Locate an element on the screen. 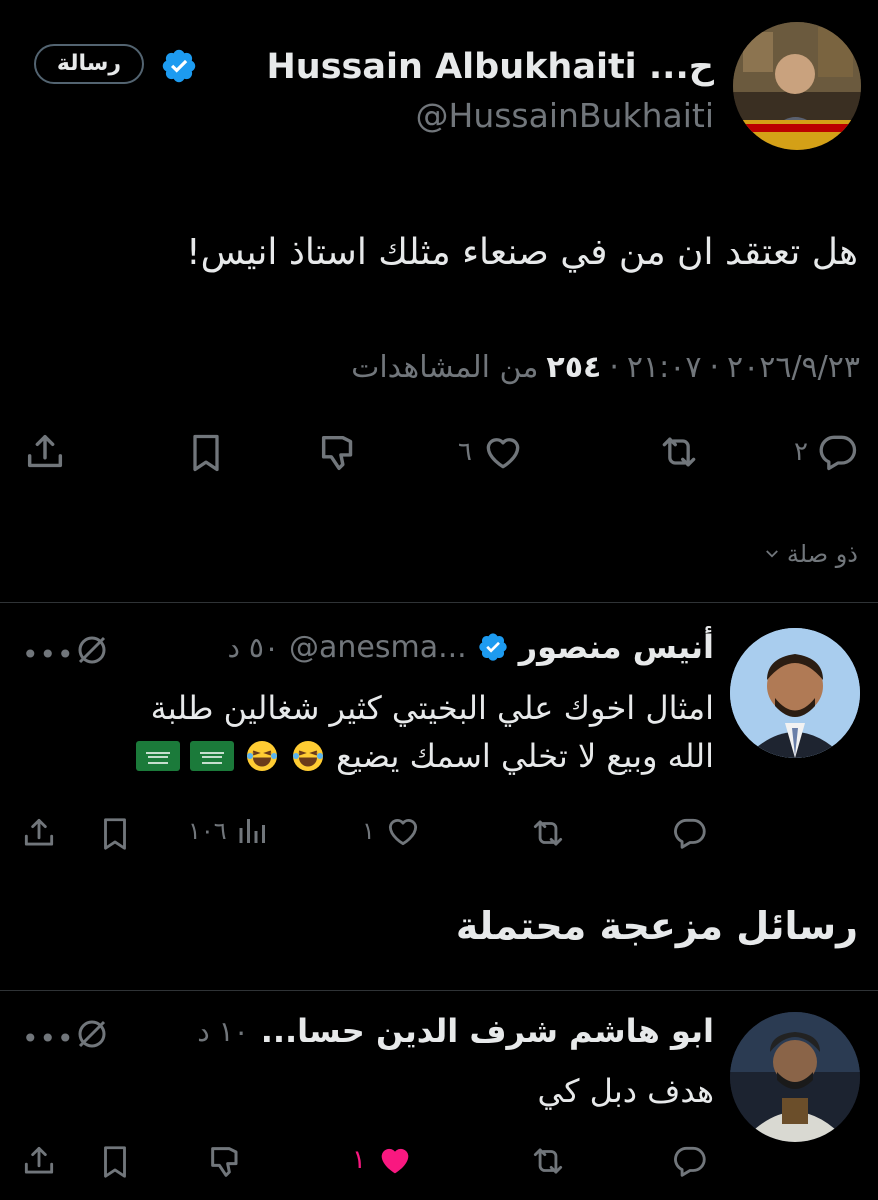  reply2-time: ١٠ د is located at coordinates (222, 1031).